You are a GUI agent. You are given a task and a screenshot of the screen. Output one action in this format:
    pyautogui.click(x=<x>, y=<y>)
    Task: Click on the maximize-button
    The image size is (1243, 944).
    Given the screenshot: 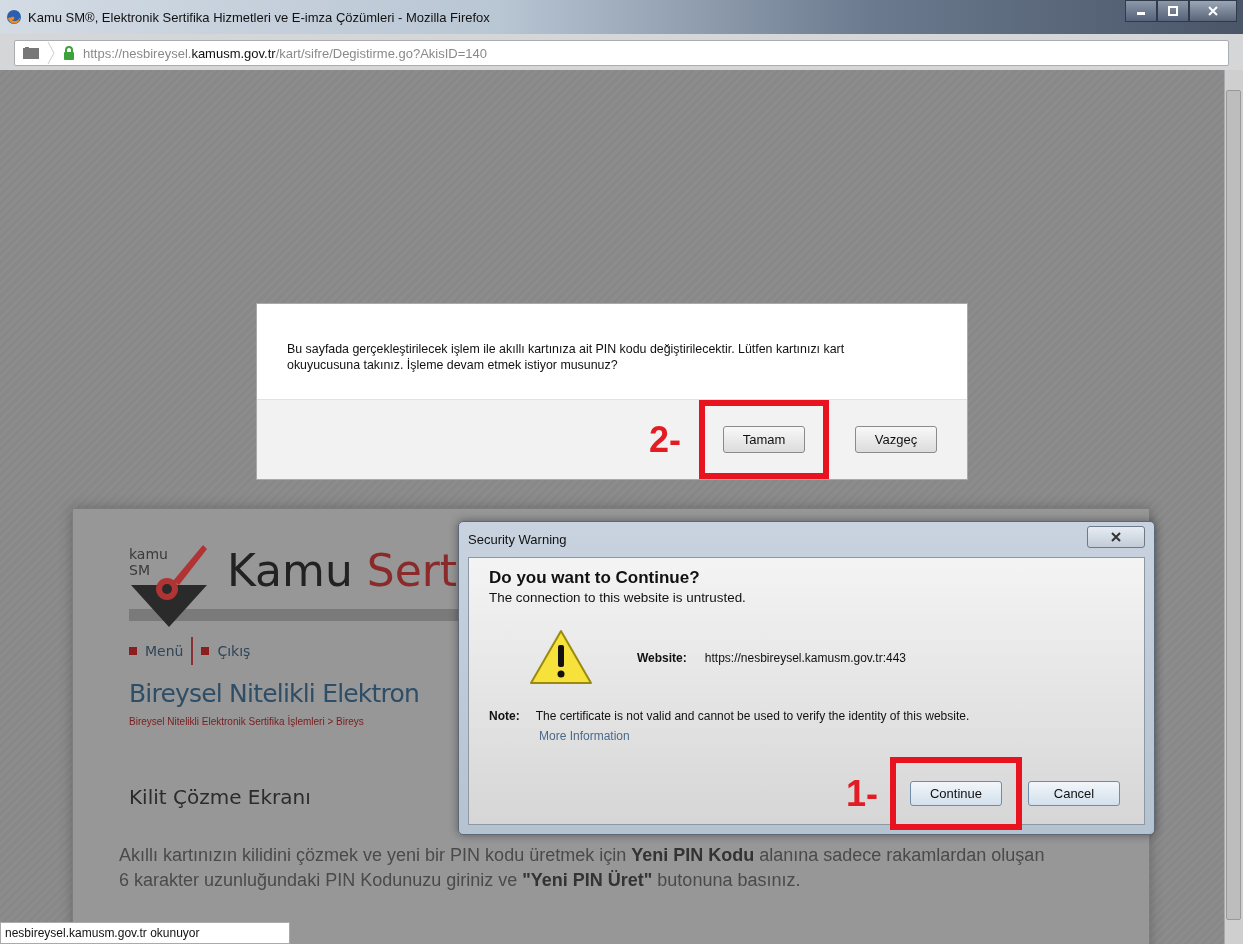 What is the action you would take?
    pyautogui.click(x=1173, y=11)
    